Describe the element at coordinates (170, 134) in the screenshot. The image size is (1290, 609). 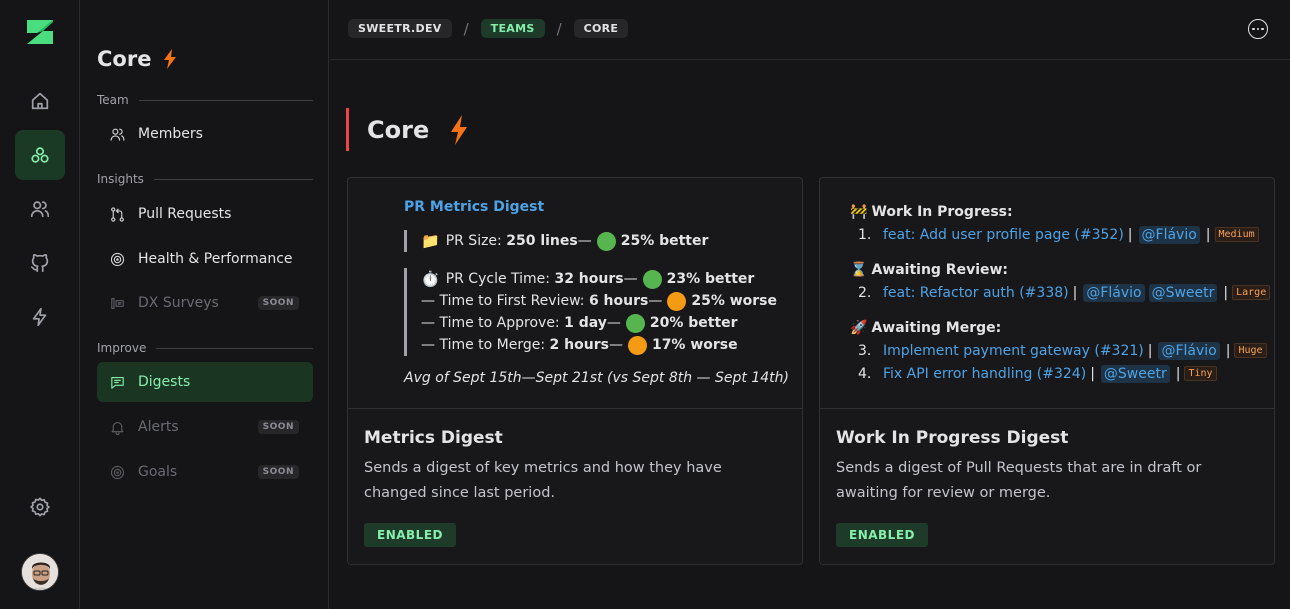
I see `sidebar-item-label: Members` at that location.